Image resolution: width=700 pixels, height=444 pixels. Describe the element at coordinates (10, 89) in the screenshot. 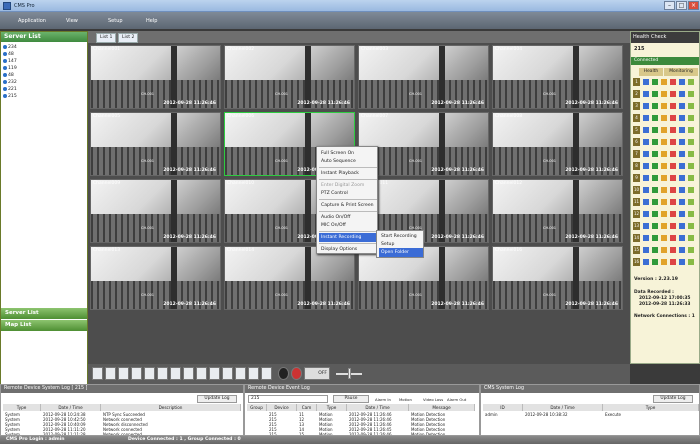

I see `server-item: 221` at that location.